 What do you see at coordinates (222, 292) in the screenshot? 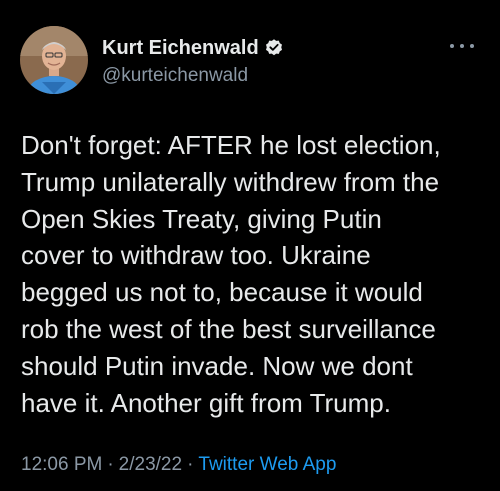
I see `tweet-line: begged us not to, because it would` at bounding box center [222, 292].